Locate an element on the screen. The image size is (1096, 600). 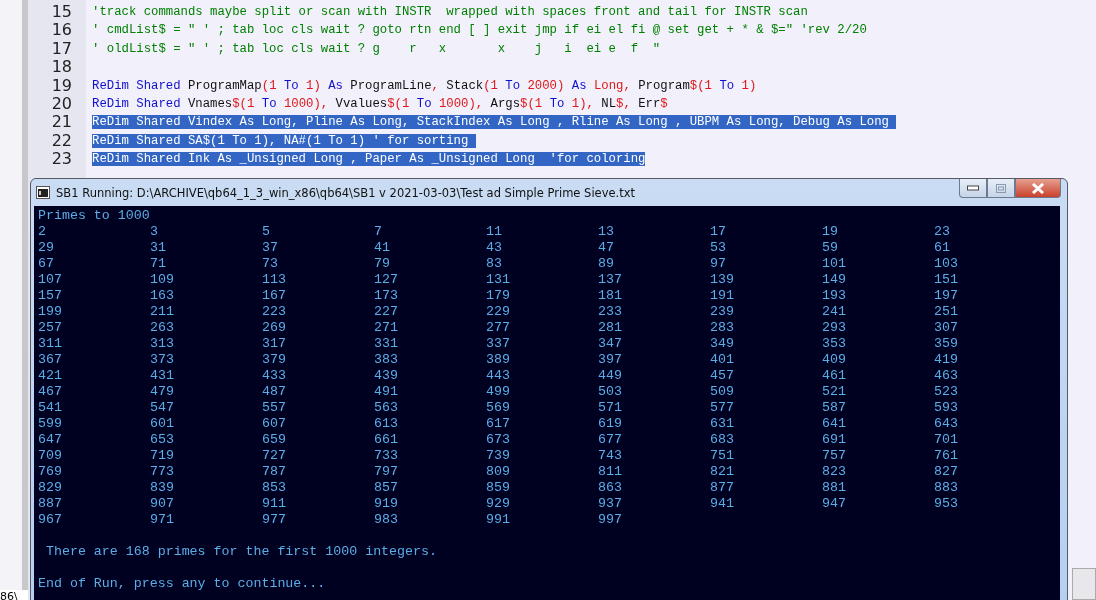
prime-number: 727 is located at coordinates (274, 456).